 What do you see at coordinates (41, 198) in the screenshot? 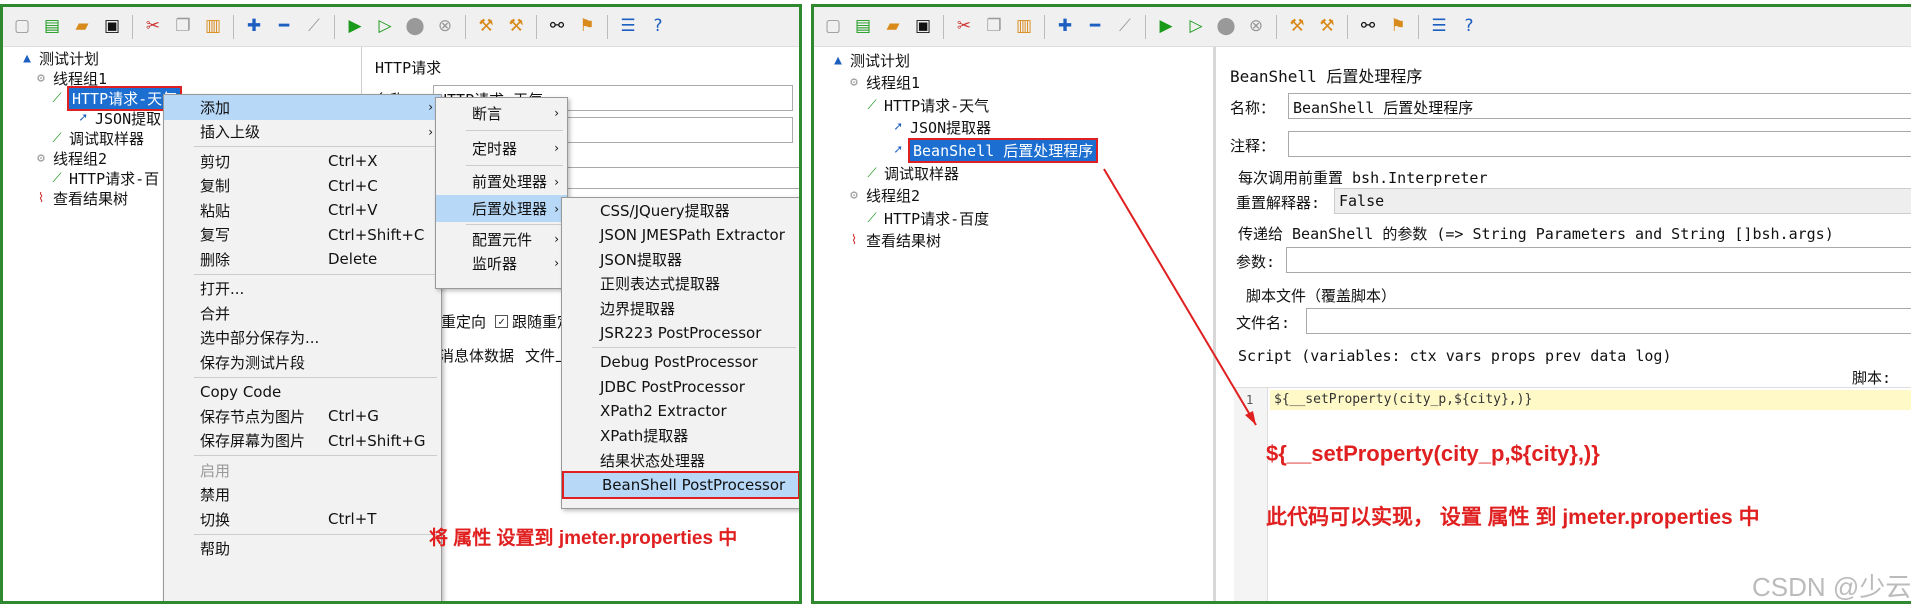
I see `graph-icon: ⌇` at bounding box center [41, 198].